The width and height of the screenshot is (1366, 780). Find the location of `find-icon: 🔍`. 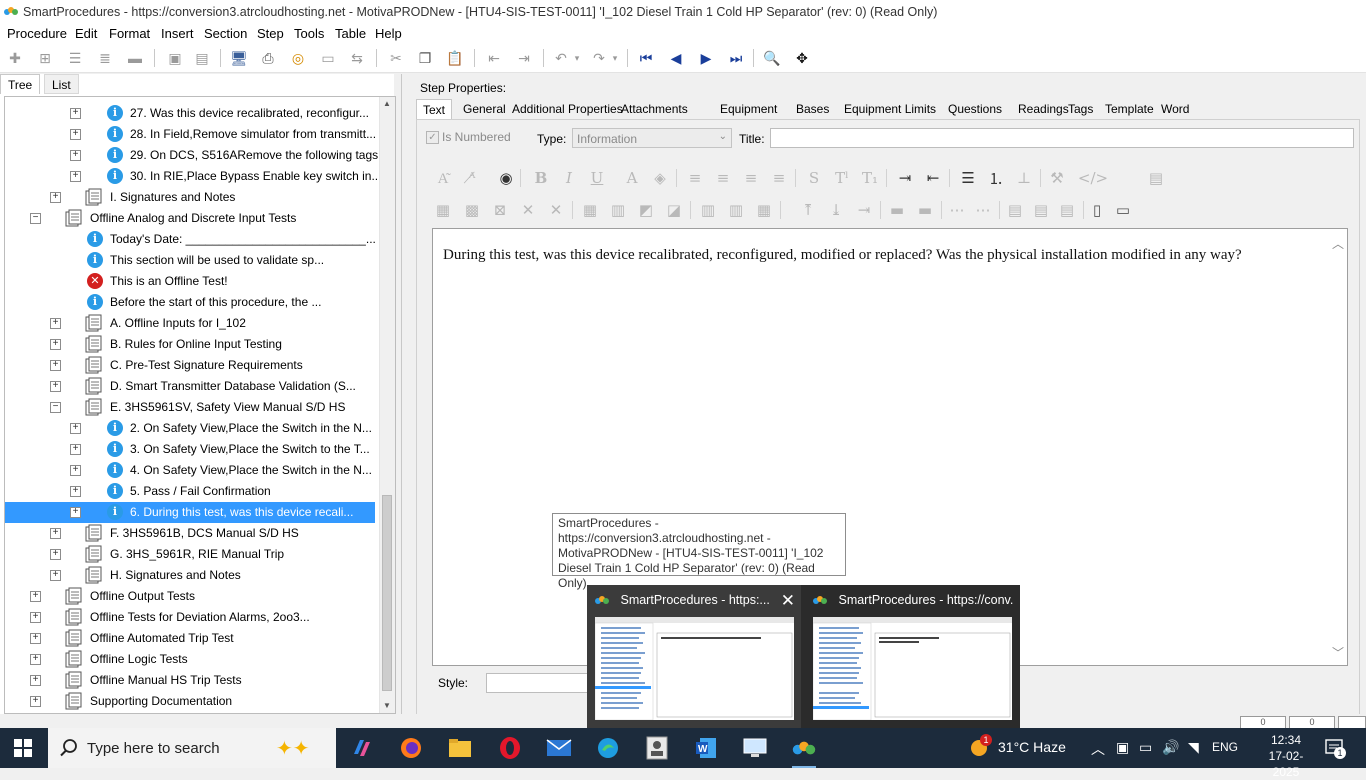

find-icon: 🔍 is located at coordinates (772, 58).